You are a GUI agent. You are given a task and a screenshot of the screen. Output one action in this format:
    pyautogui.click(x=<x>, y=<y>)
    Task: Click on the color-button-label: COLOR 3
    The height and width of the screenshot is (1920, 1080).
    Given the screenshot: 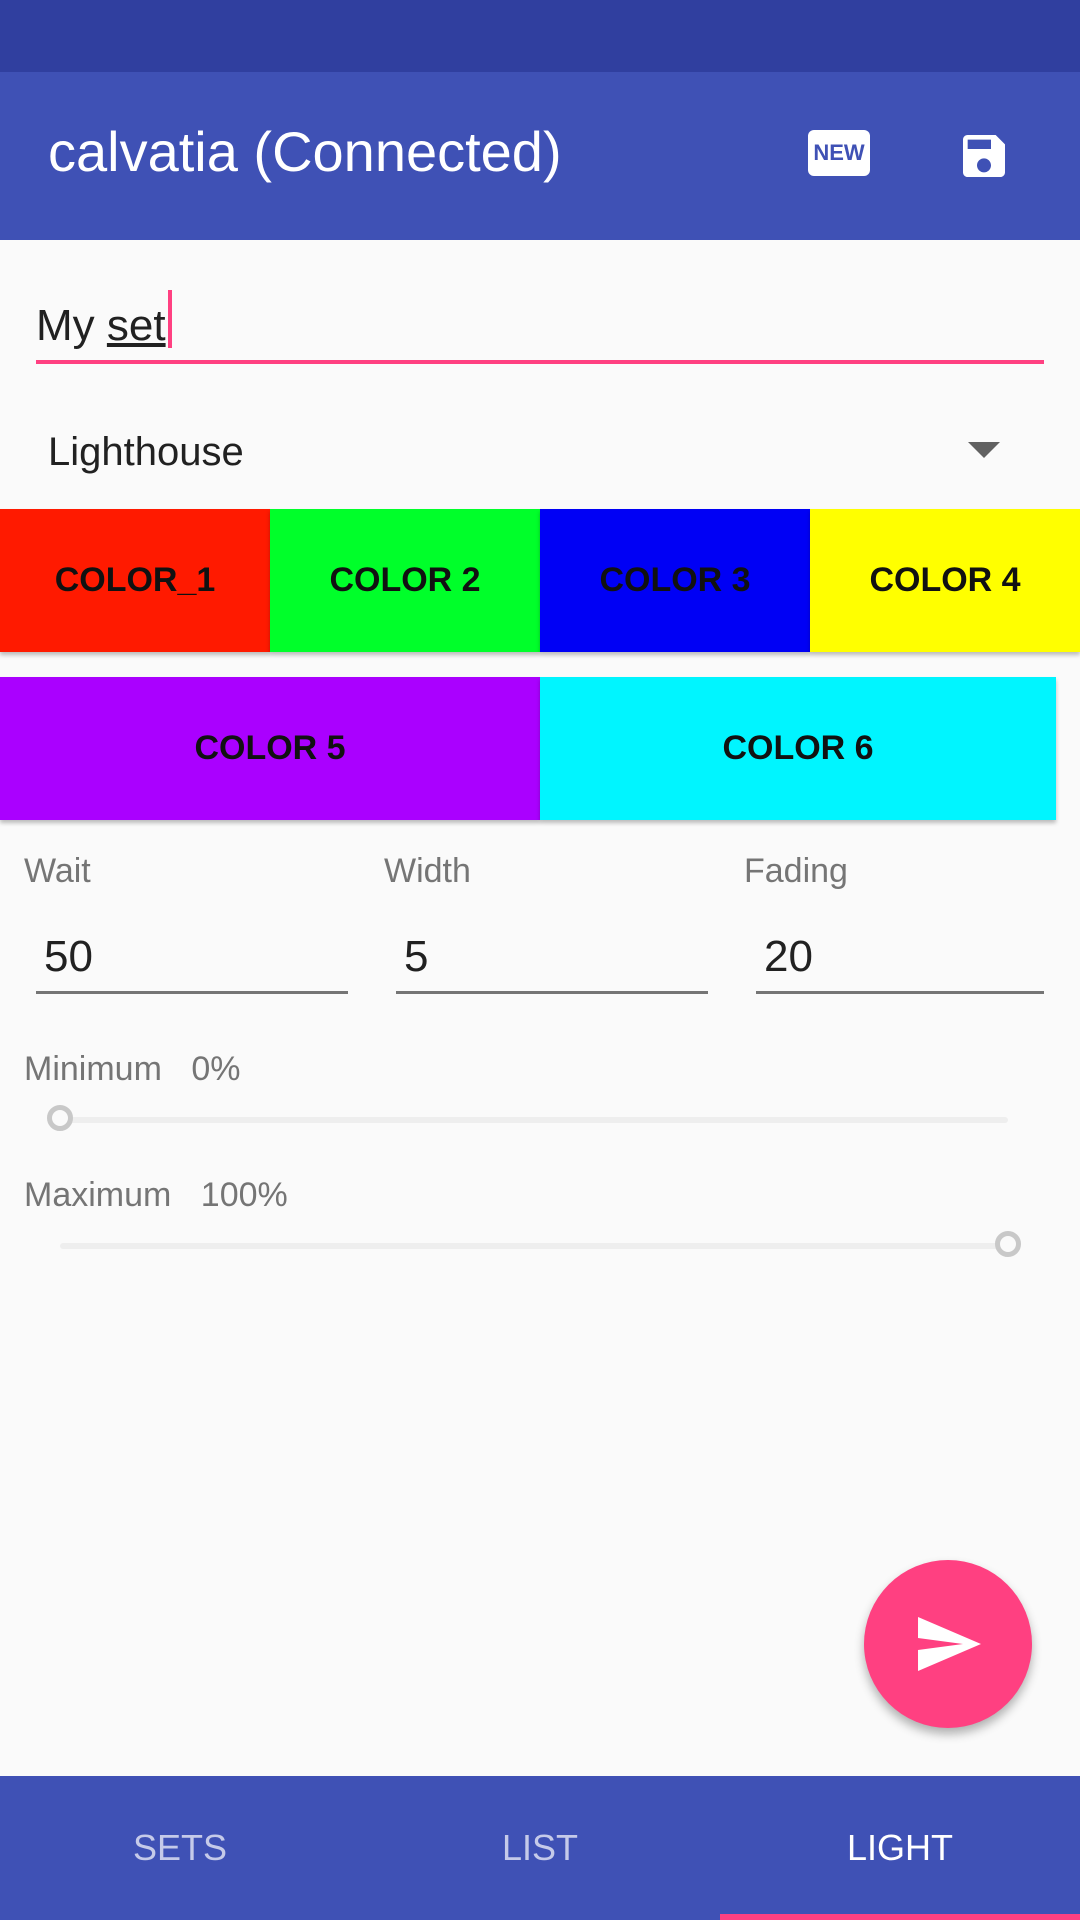 What is the action you would take?
    pyautogui.click(x=675, y=580)
    